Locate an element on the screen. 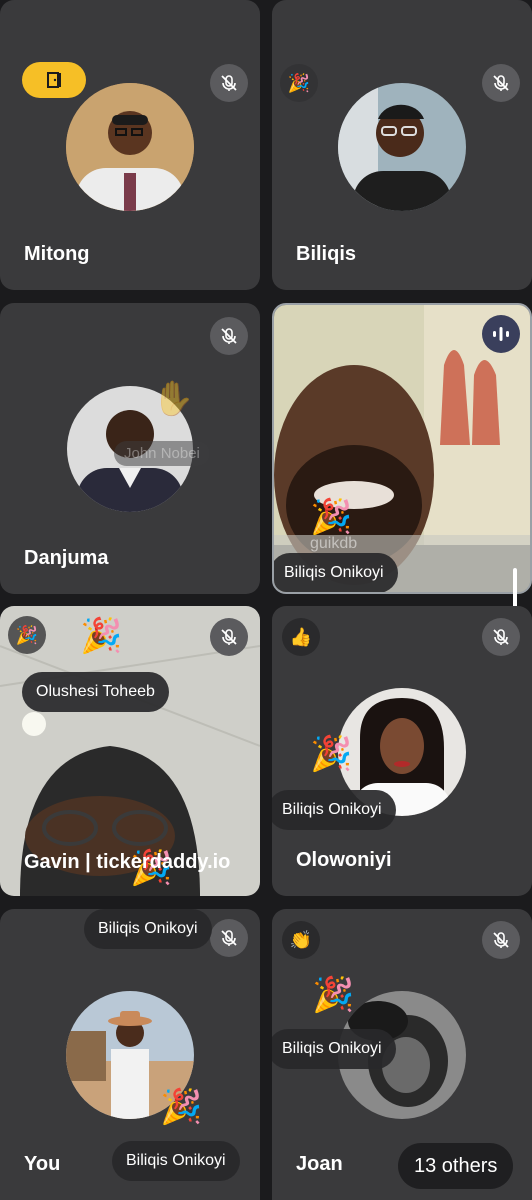  participant-tile-danjuma: ✋ John Nobei Danjuma is located at coordinates (130, 448).